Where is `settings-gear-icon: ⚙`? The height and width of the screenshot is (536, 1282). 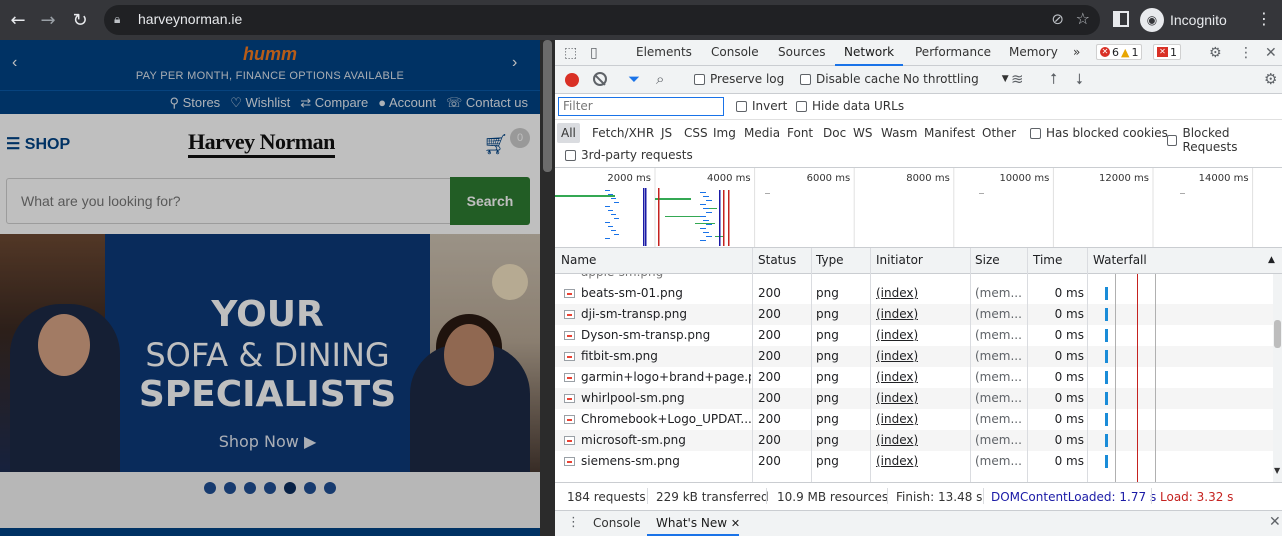 settings-gear-icon: ⚙ is located at coordinates (1215, 53).